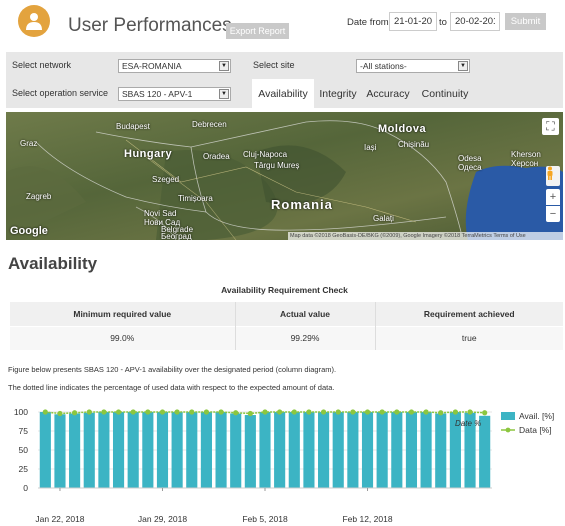 This screenshot has height=526, width=565. What do you see at coordinates (525, 163) in the screenshot?
I see `map-label-kherson-cyr: Херсон` at bounding box center [525, 163].